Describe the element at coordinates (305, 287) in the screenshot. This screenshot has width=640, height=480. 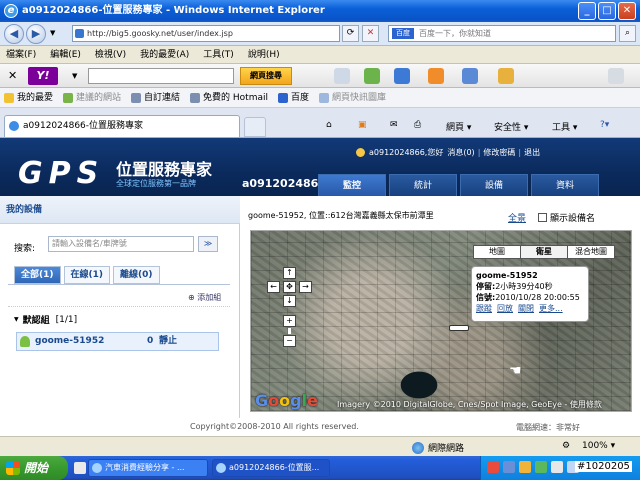
I see `pan-right-icon: →` at that location.